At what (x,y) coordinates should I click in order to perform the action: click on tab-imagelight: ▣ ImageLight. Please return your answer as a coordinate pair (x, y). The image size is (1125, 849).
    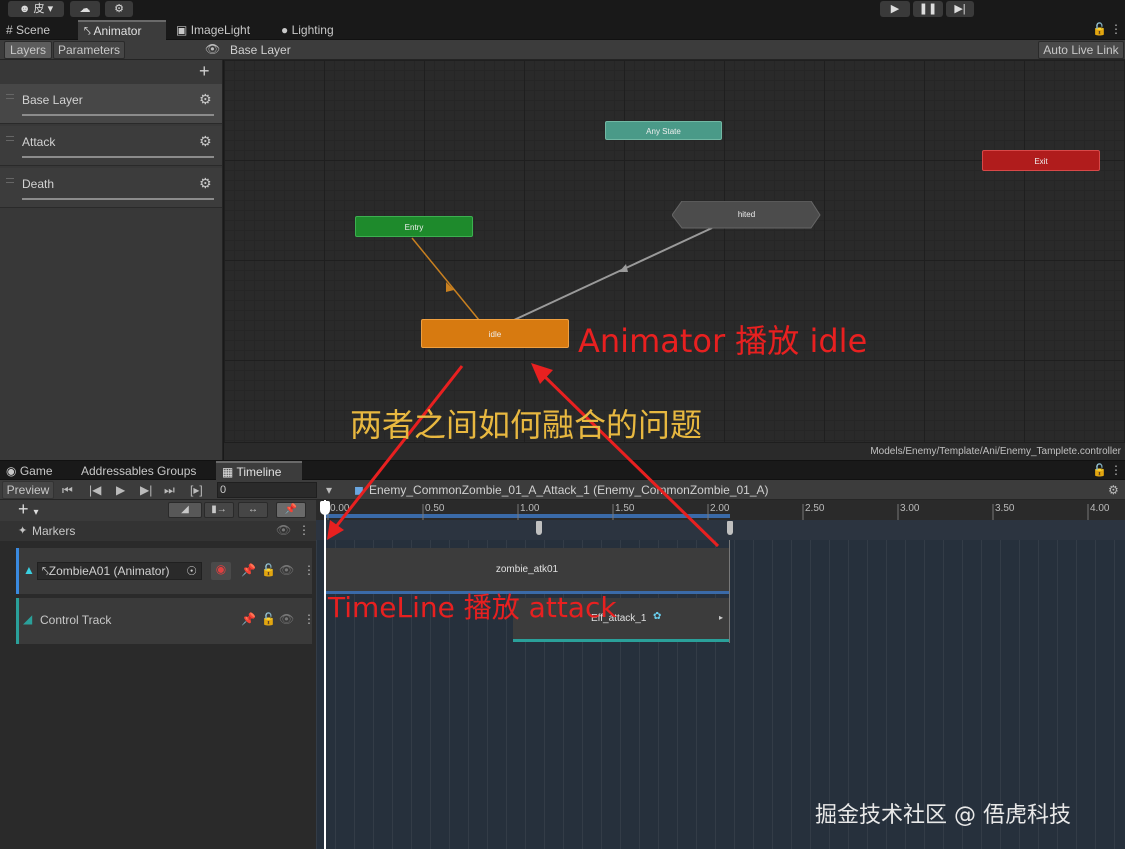
    Looking at the image, I should click on (220, 30).